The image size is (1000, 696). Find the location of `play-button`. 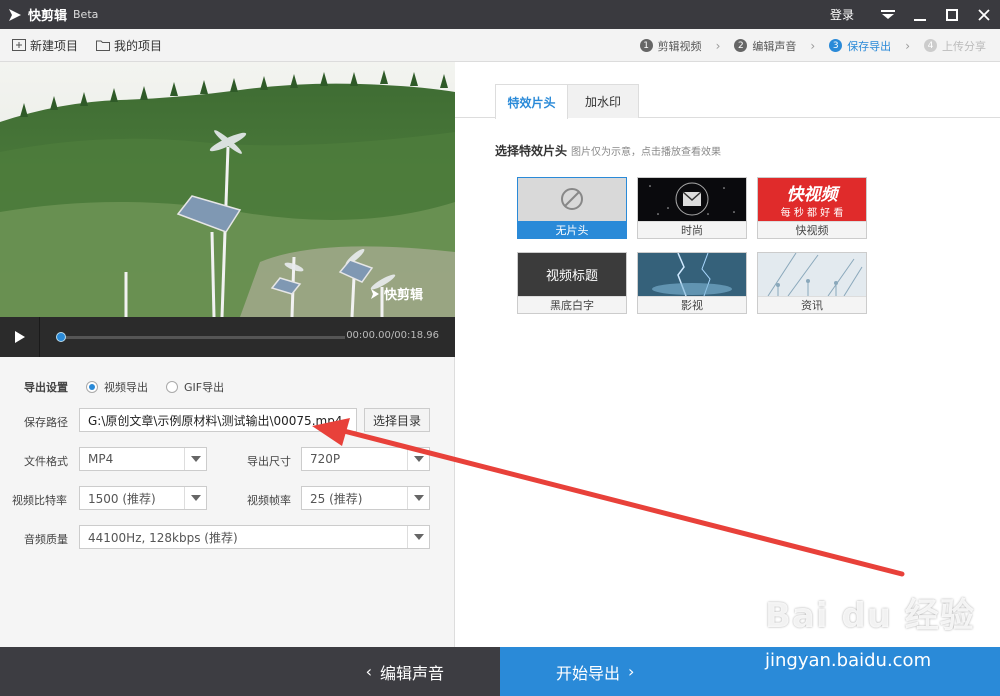

play-button is located at coordinates (20, 337).